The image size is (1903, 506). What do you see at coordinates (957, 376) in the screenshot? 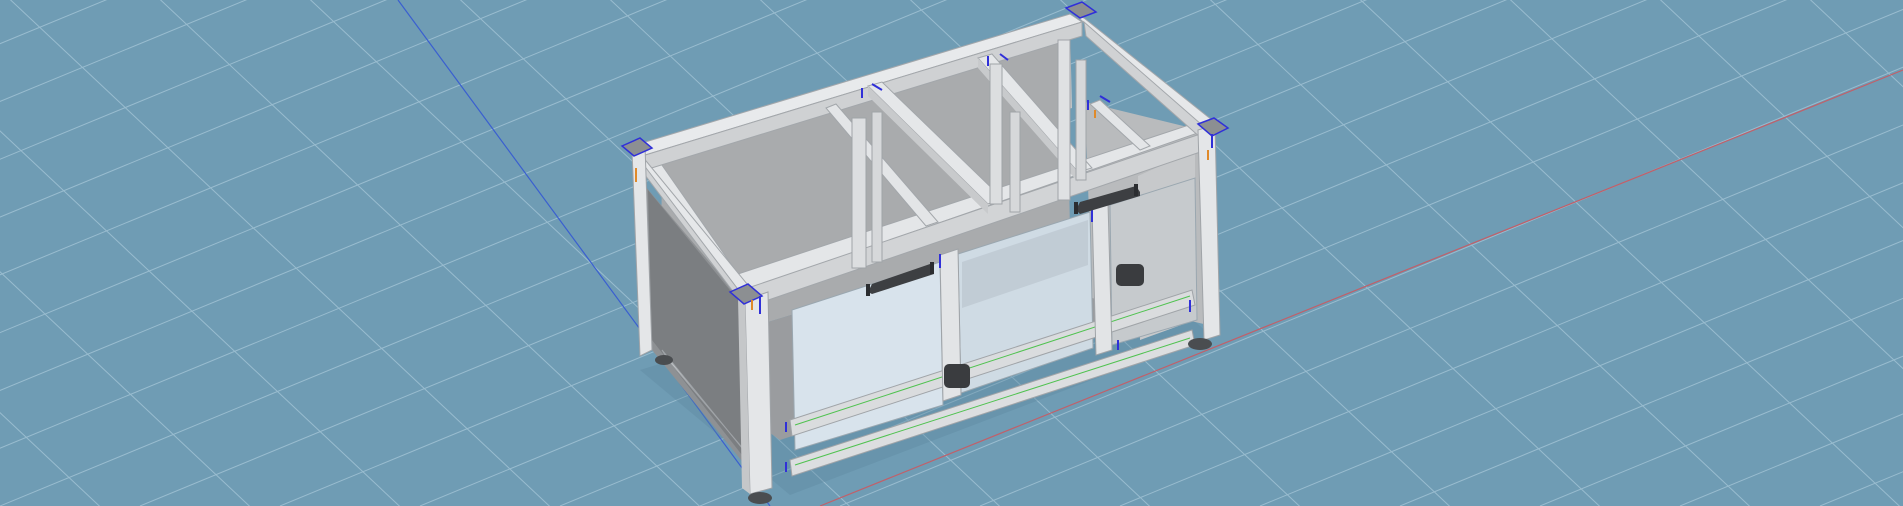
I see `latch-front` at bounding box center [957, 376].